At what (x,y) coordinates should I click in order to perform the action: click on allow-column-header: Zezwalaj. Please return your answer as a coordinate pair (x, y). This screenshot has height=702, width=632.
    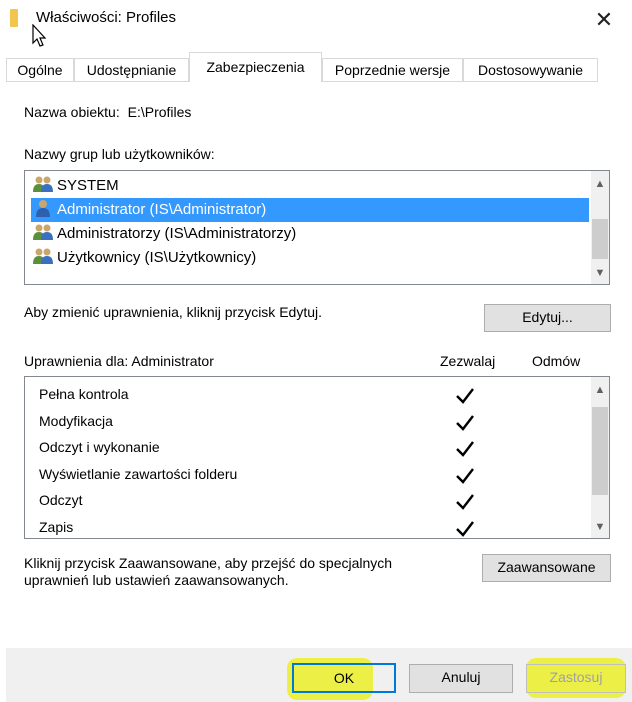
    Looking at the image, I should click on (468, 361).